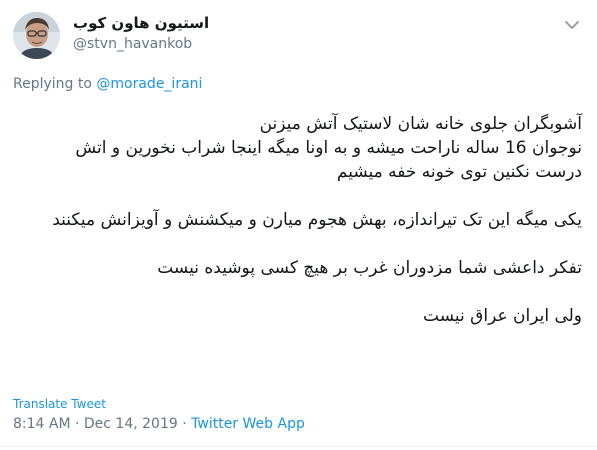  What do you see at coordinates (95, 424) in the screenshot?
I see `timestamp: 8:14 AM · Dec 14, 2019` at bounding box center [95, 424].